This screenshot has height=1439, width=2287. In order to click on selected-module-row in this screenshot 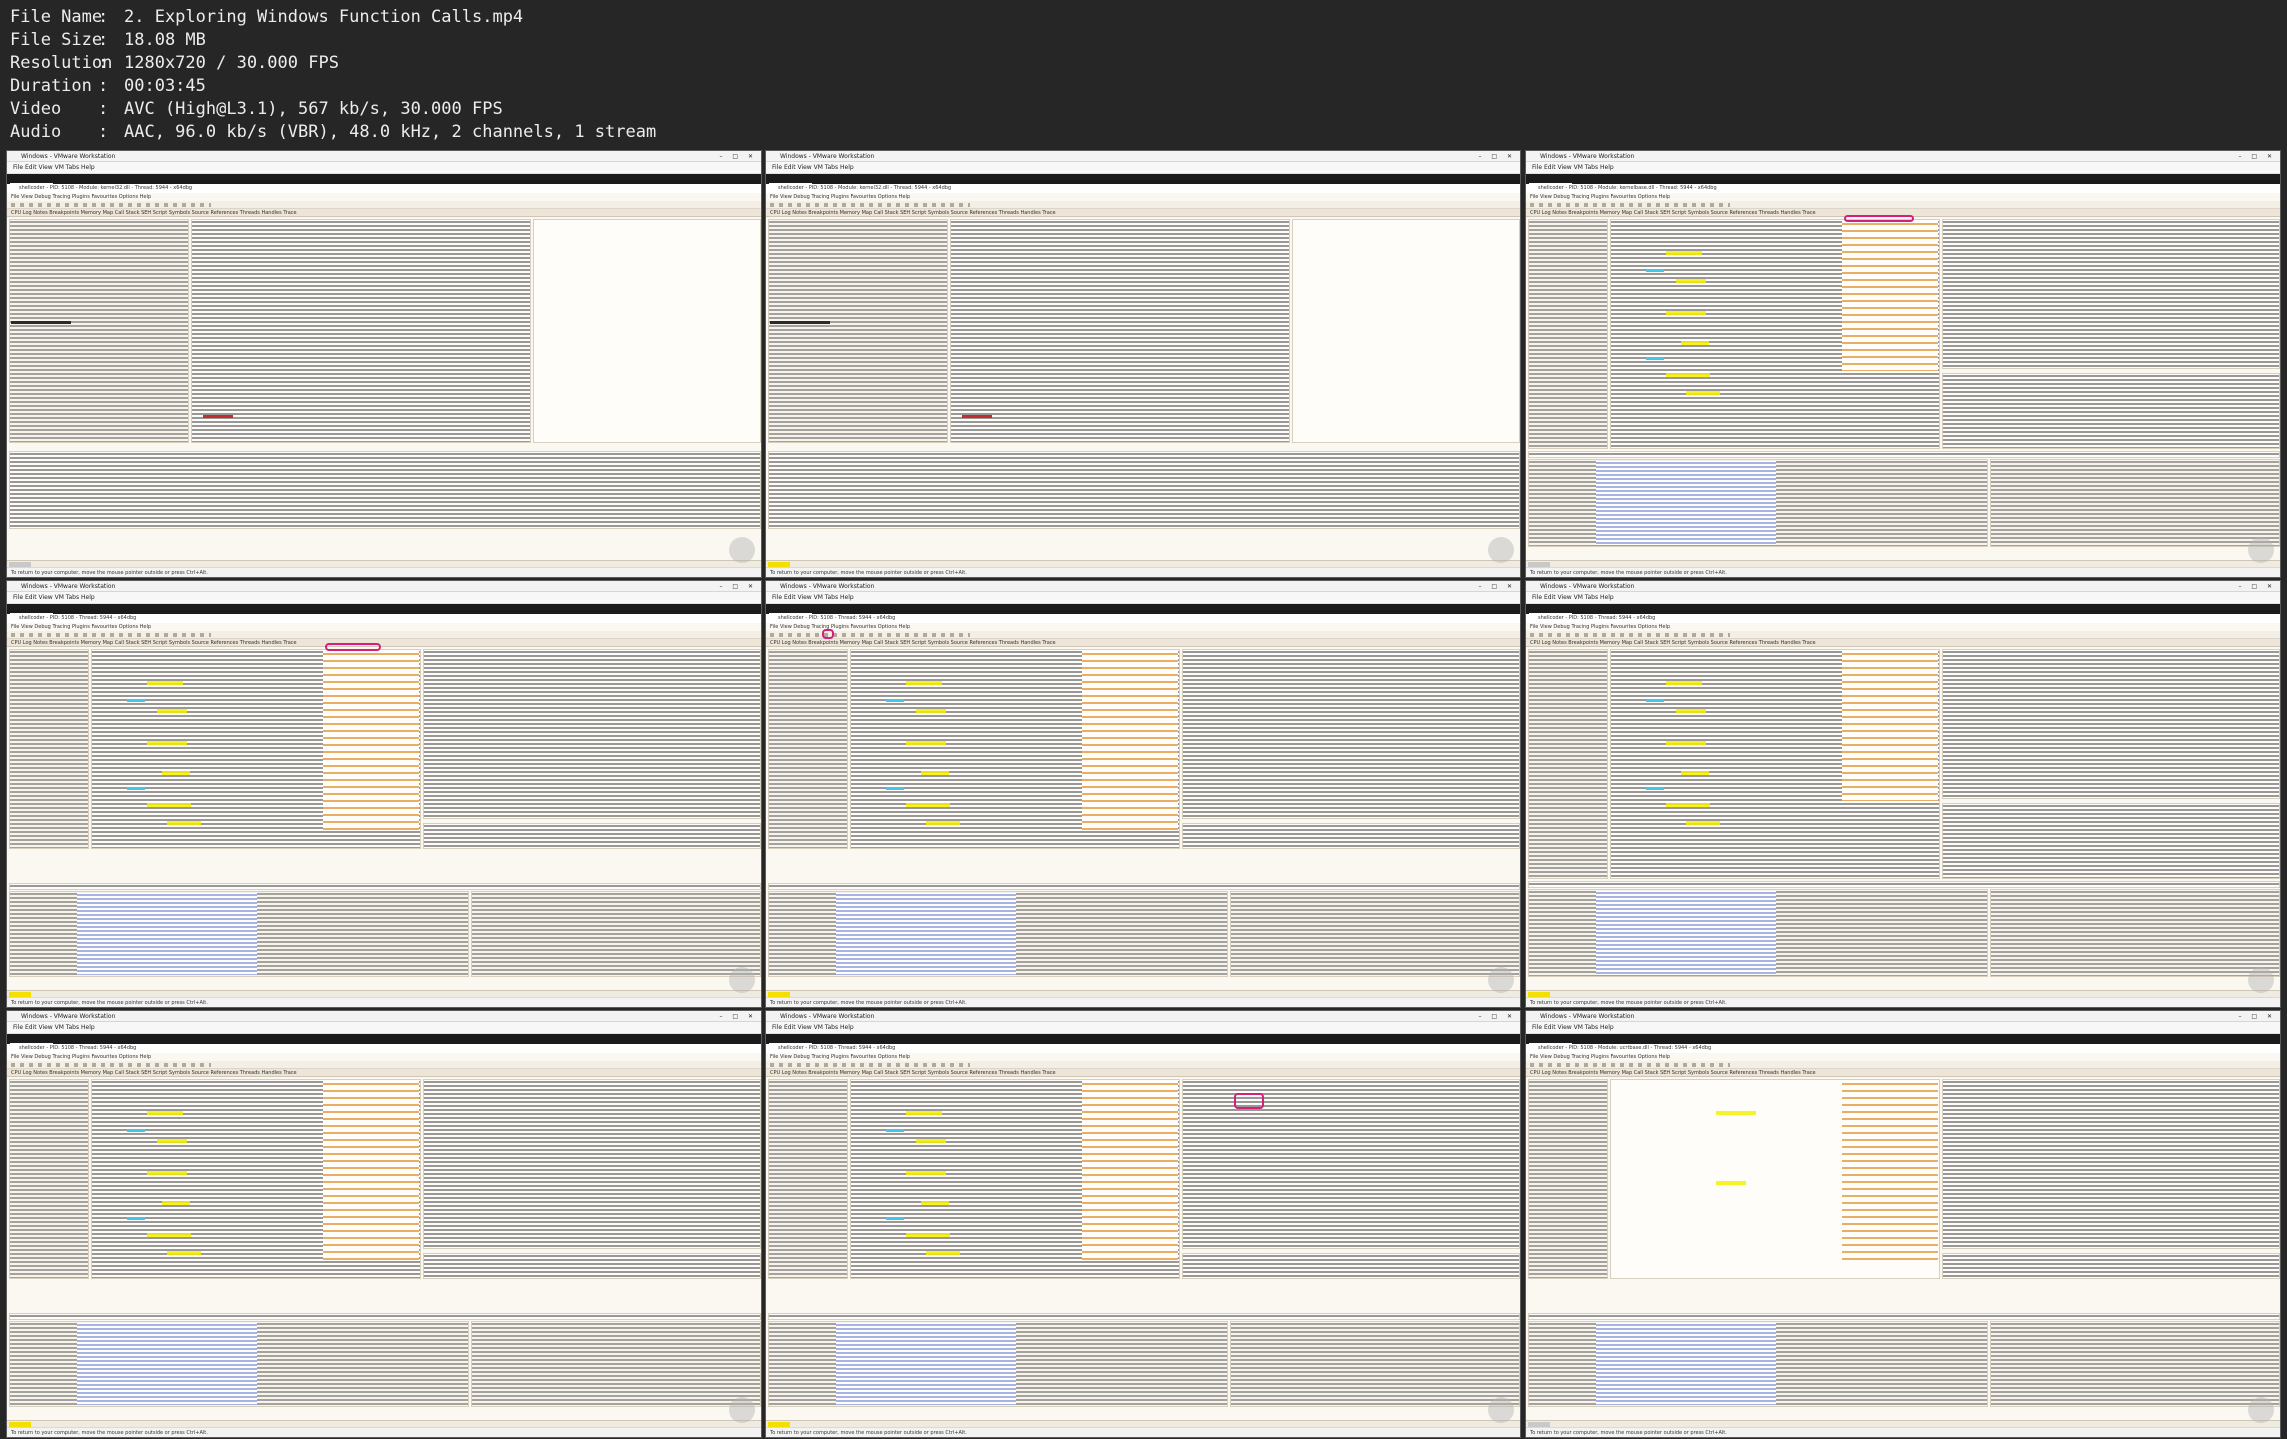, I will do `click(800, 322)`.